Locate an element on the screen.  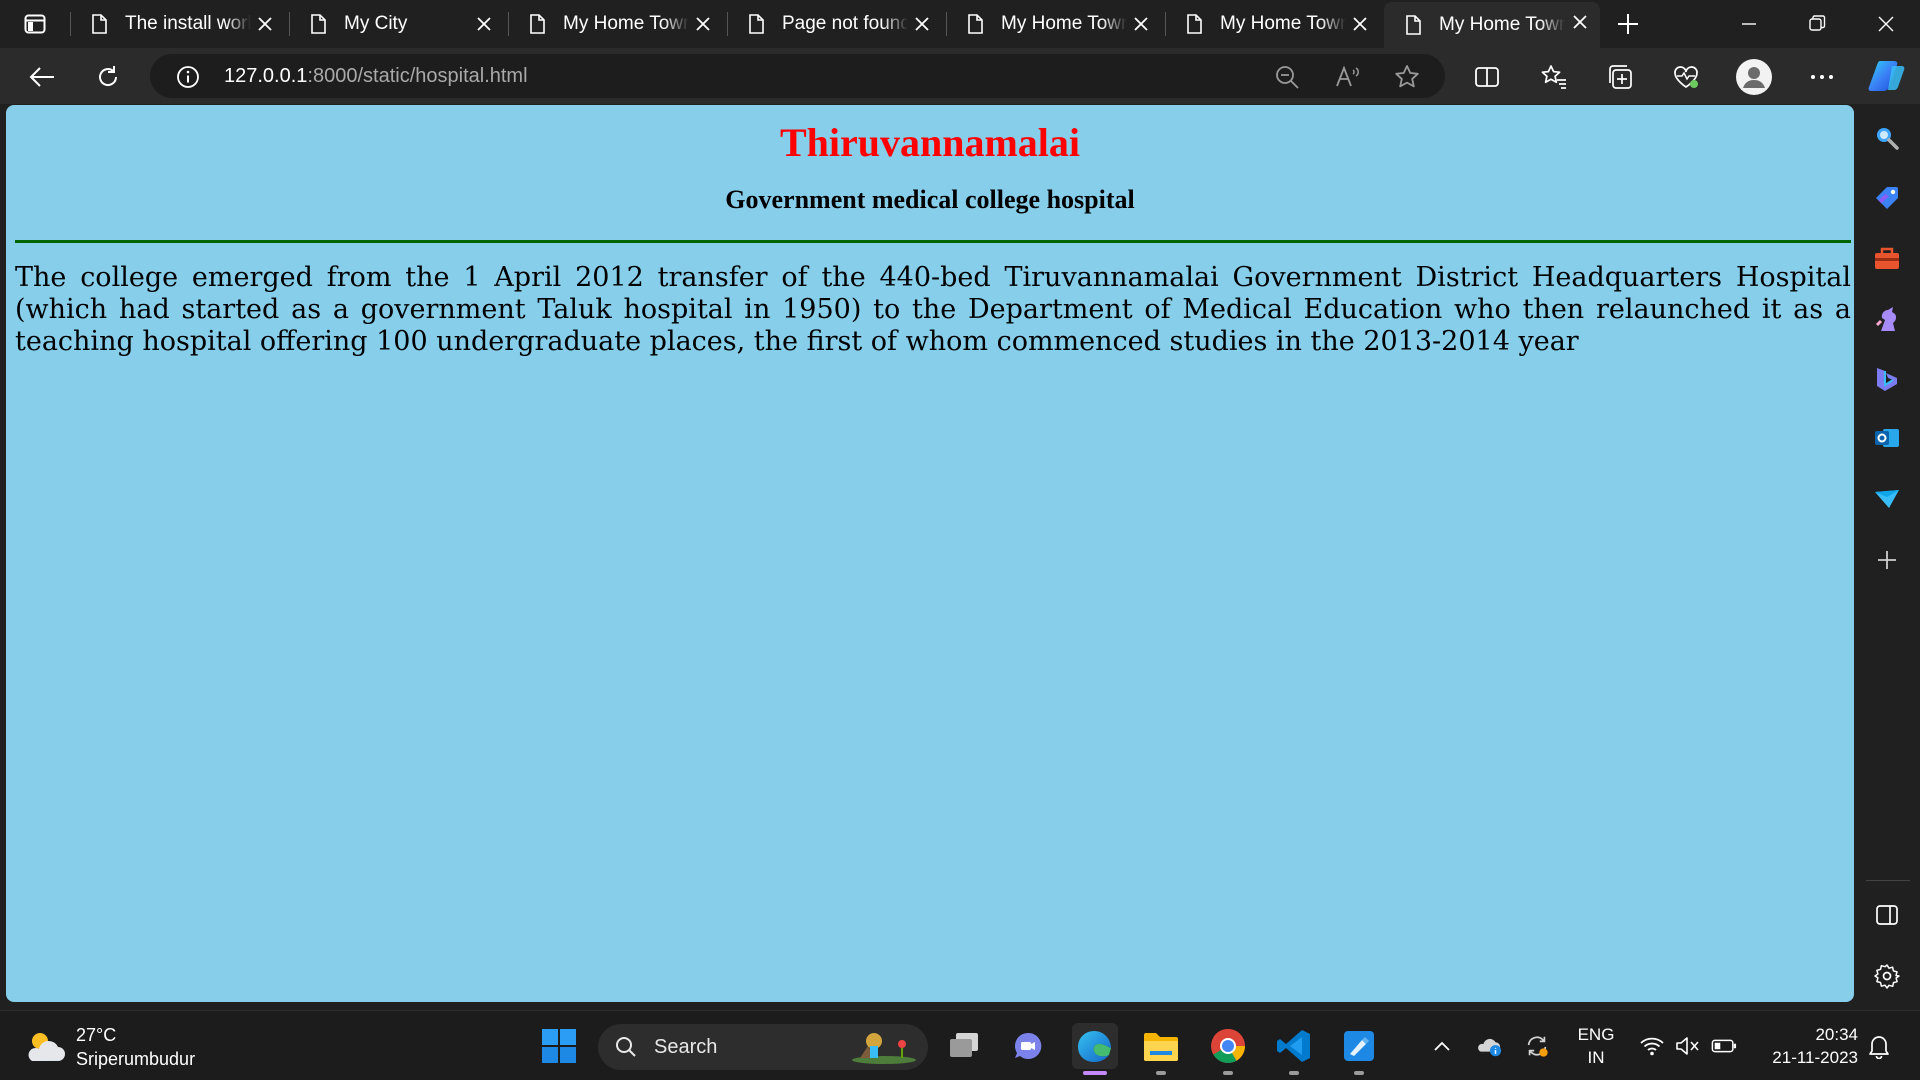
taskbar-vscode is located at coordinates (1294, 1049).